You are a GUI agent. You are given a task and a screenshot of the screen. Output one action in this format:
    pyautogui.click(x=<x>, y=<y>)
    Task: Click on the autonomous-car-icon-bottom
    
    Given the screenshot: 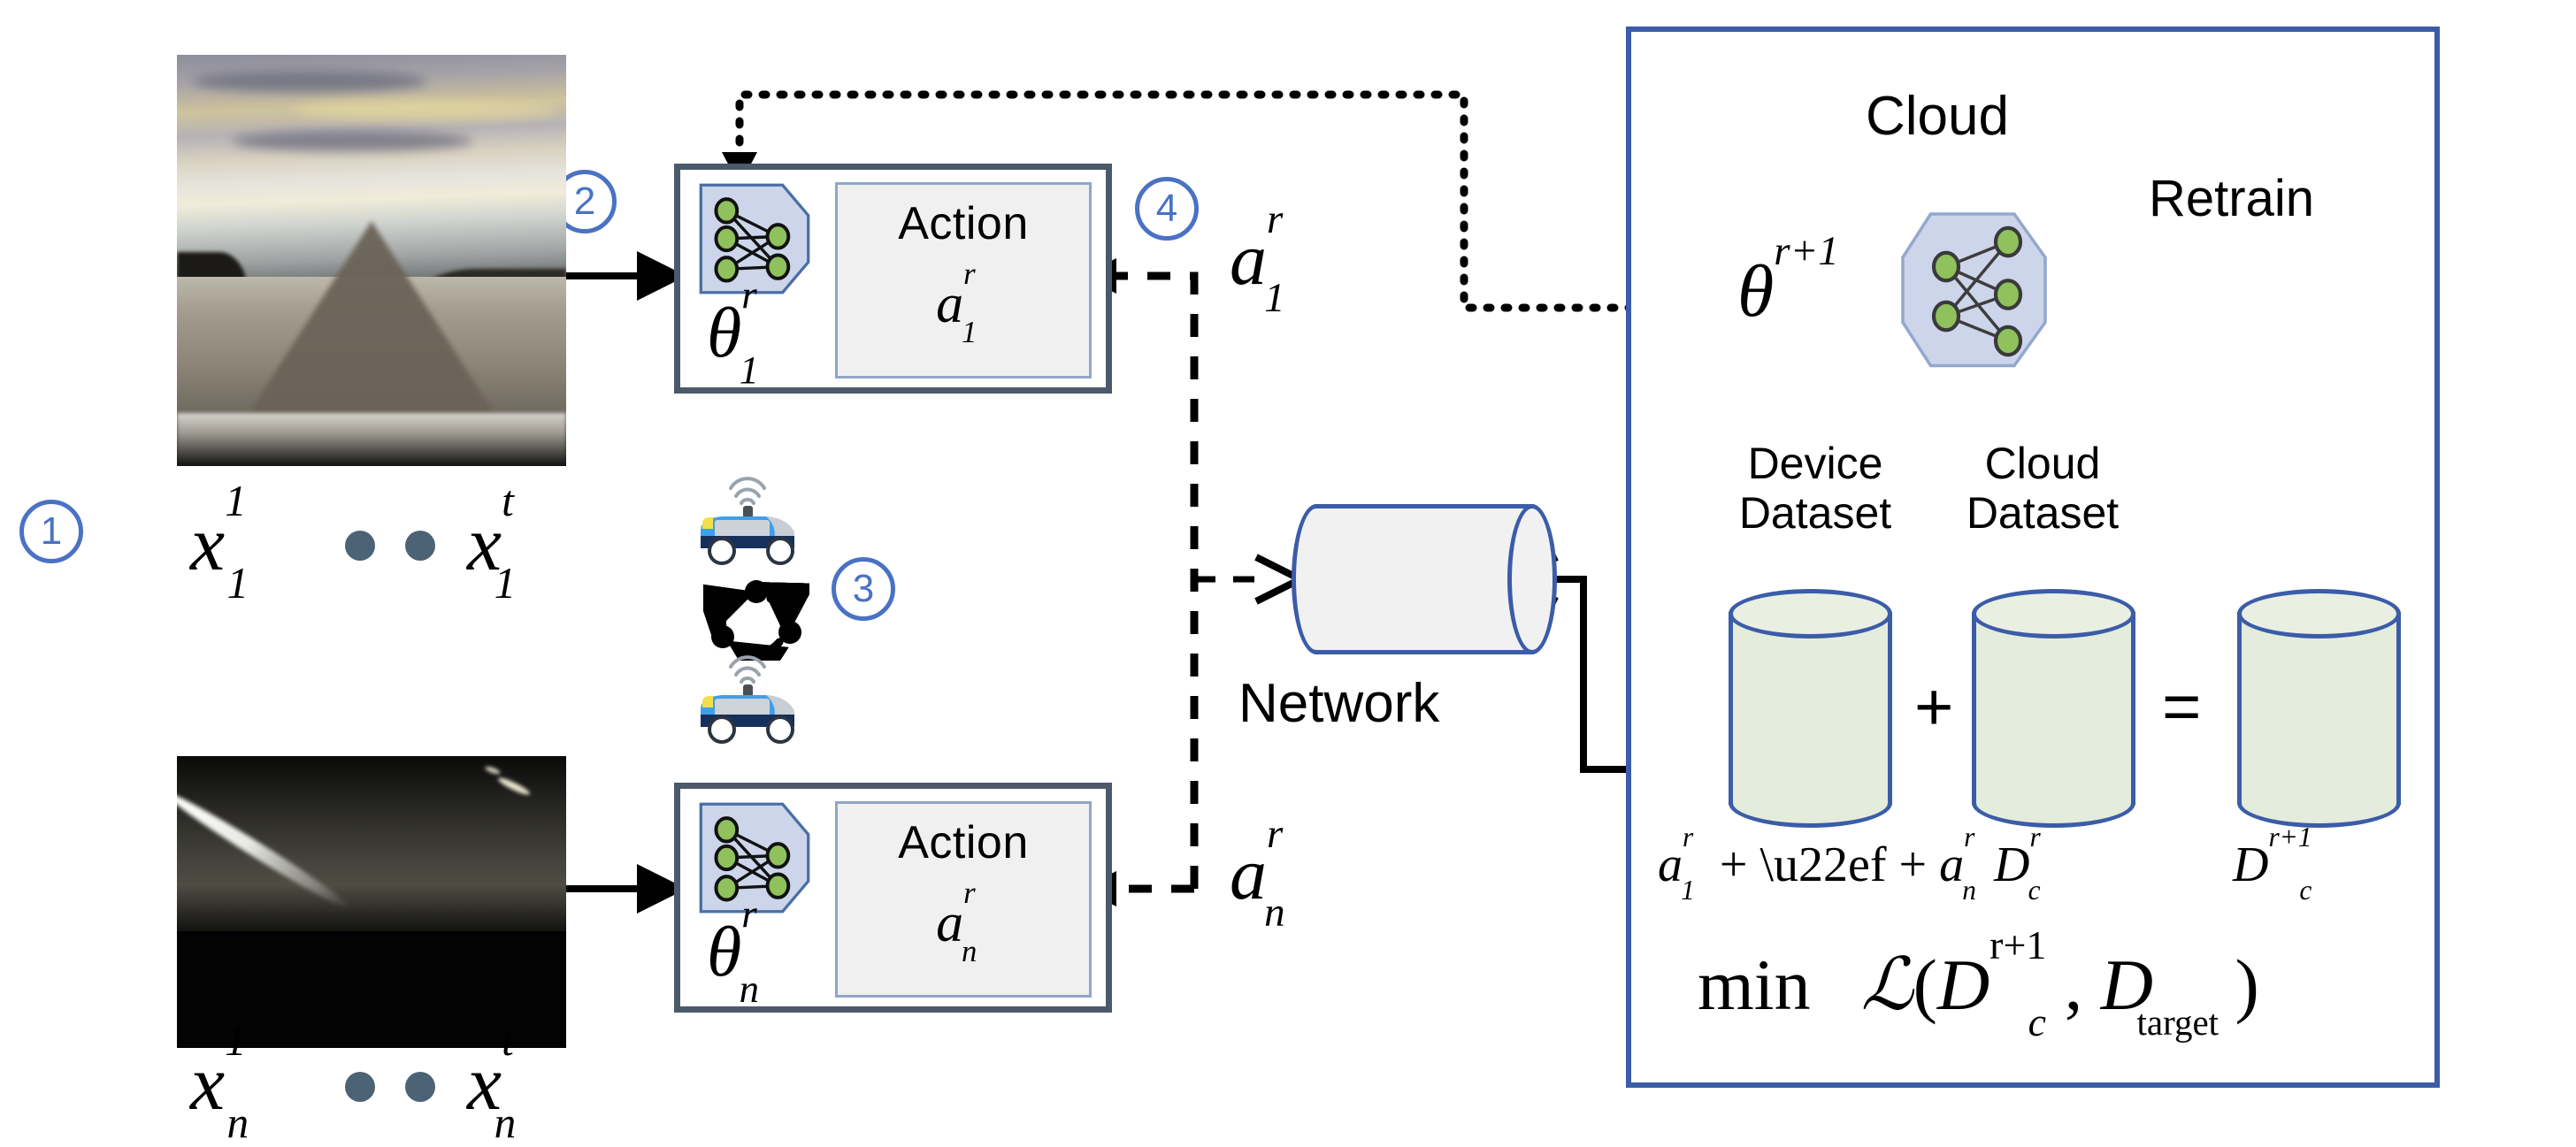 What is the action you would take?
    pyautogui.click(x=747, y=699)
    